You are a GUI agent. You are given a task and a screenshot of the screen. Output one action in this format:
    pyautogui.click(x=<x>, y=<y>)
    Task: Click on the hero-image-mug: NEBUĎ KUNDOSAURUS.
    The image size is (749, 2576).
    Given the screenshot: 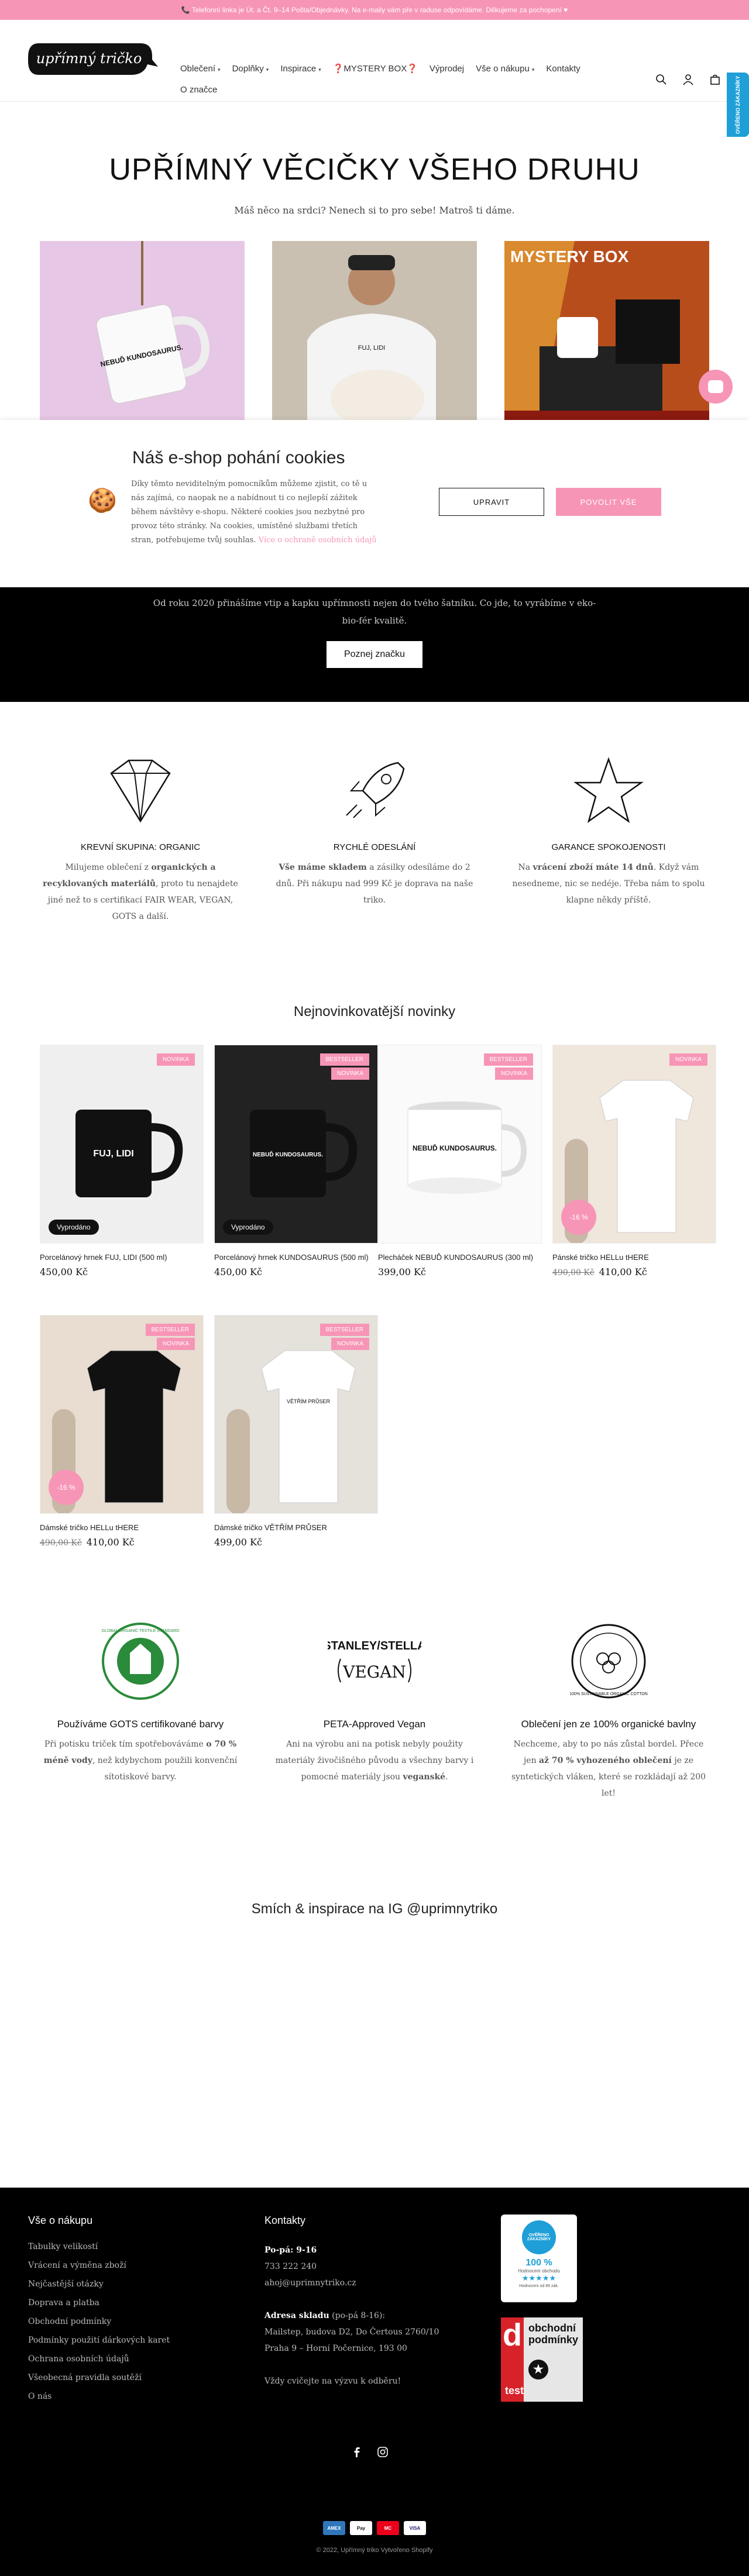 What is the action you would take?
    pyautogui.click(x=143, y=330)
    